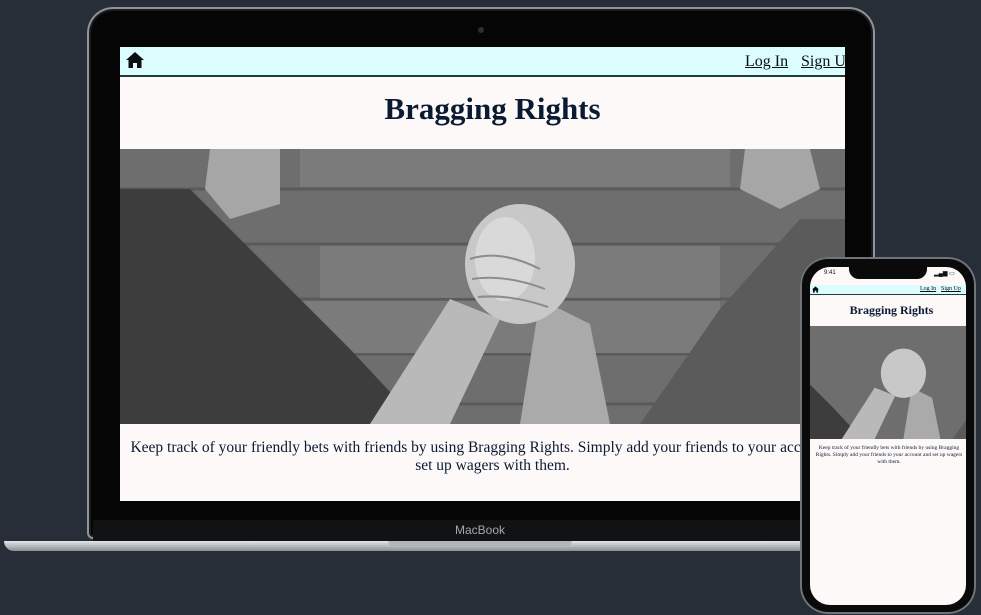  What do you see at coordinates (888, 273) in the screenshot?
I see `phone-notch` at bounding box center [888, 273].